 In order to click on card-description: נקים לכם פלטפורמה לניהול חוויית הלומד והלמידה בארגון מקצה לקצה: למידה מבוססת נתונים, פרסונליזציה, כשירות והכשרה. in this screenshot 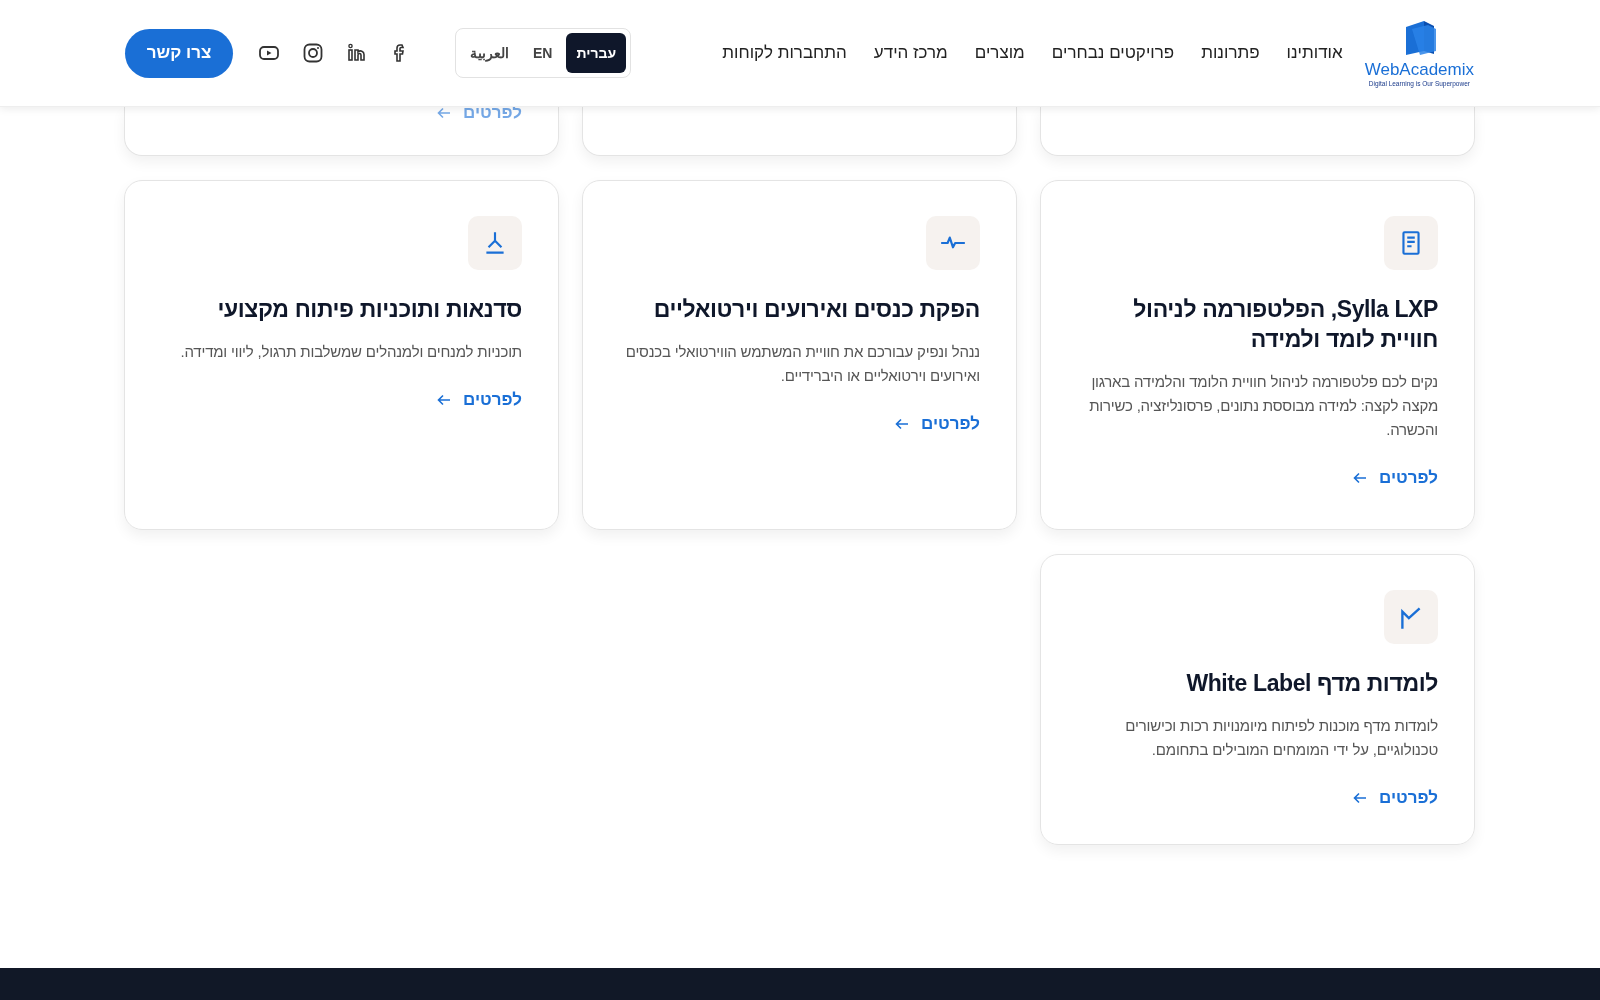, I will do `click(1263, 405)`.